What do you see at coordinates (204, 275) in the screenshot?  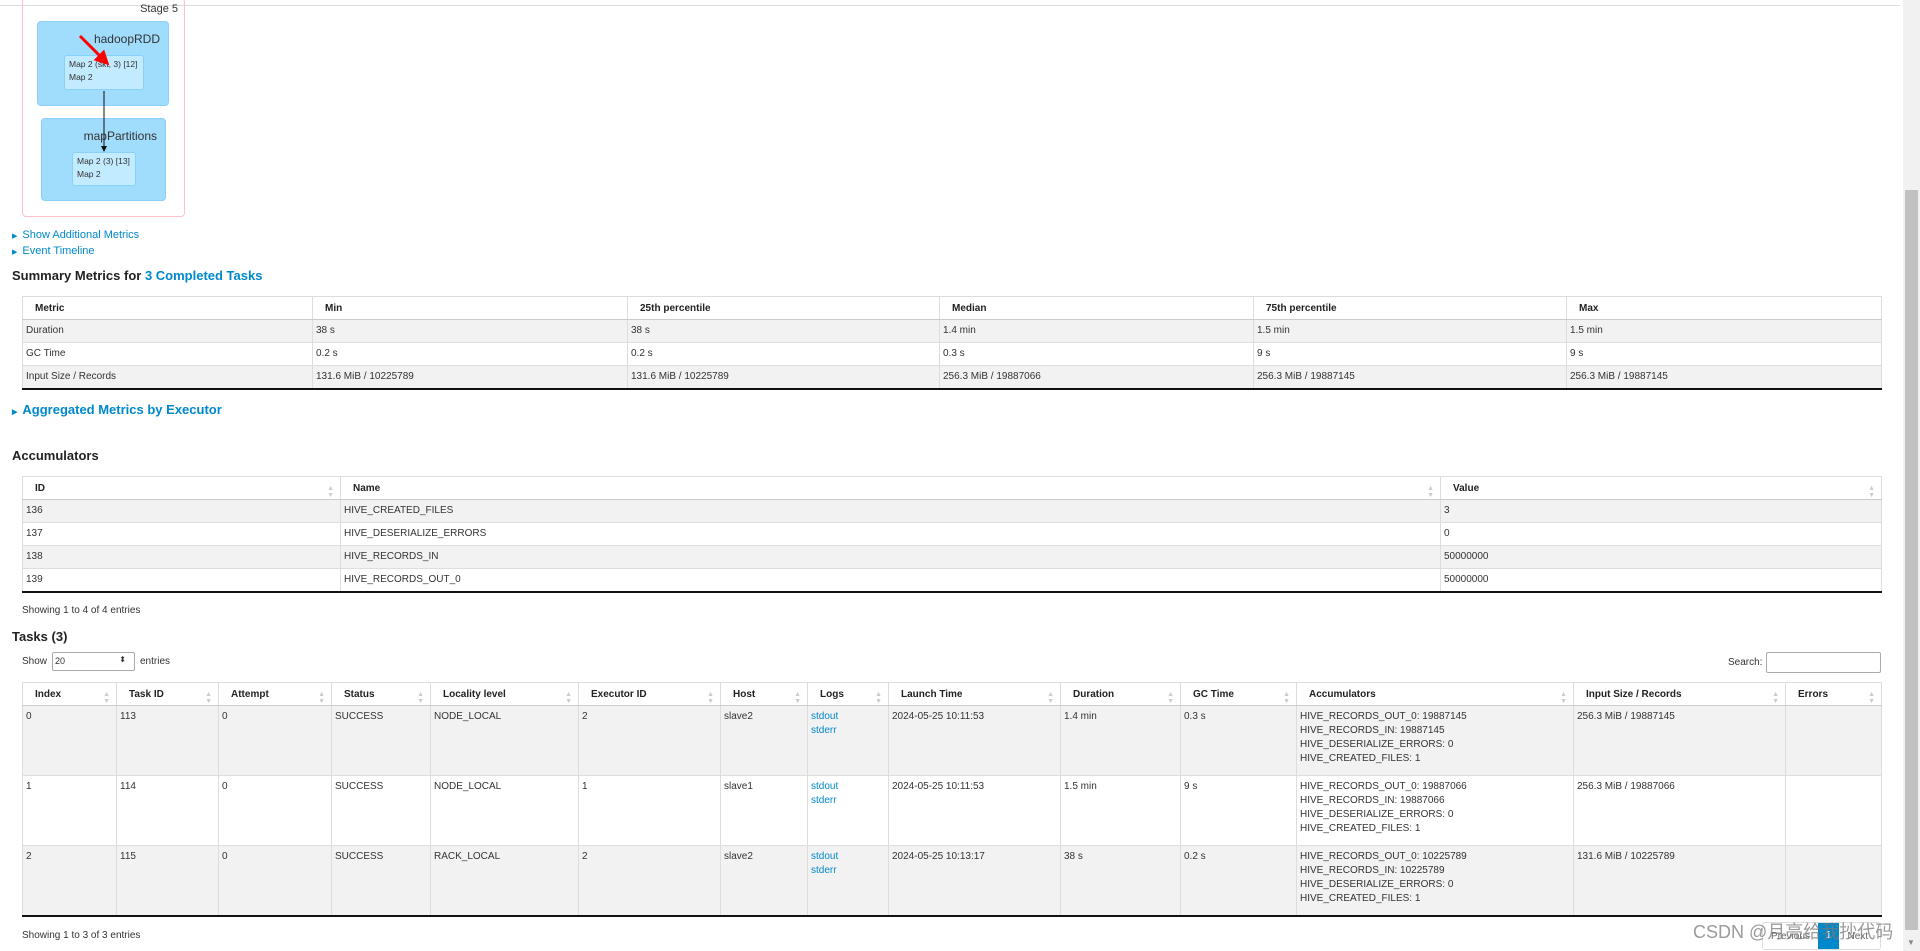 I see `completed-tasks-link: 3 Completed Tasks` at bounding box center [204, 275].